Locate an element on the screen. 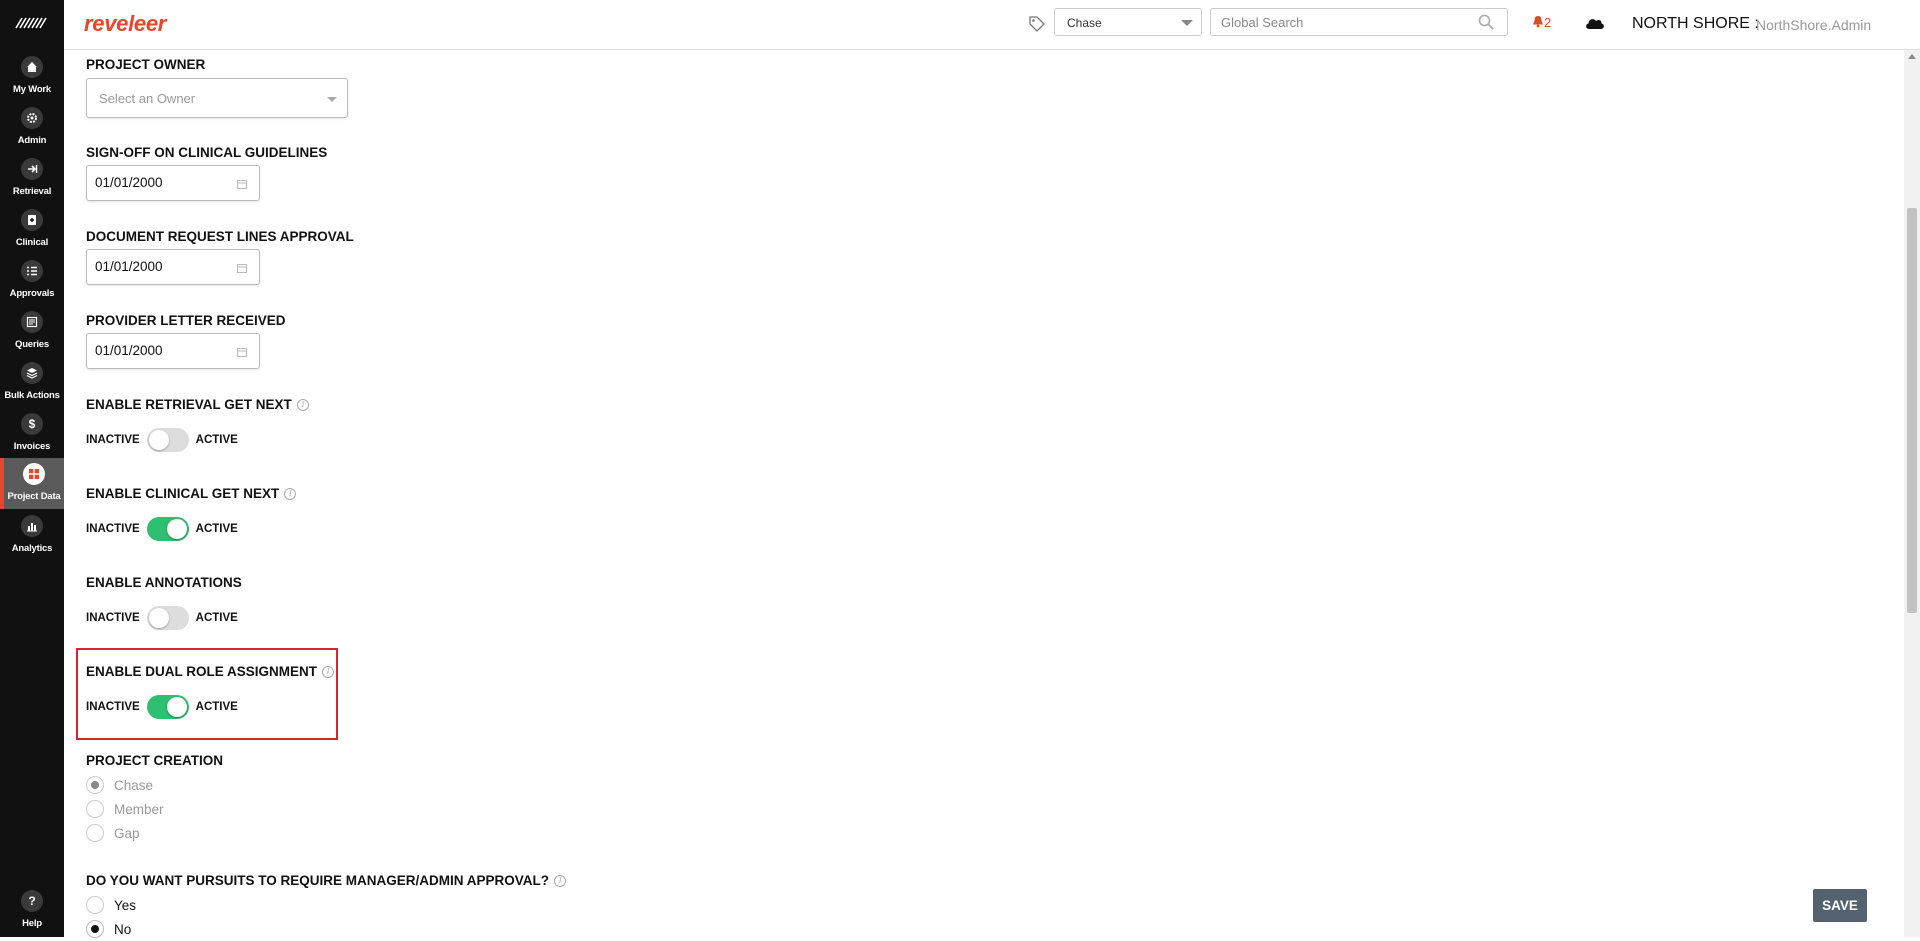  logo-icon is located at coordinates (32, 23).